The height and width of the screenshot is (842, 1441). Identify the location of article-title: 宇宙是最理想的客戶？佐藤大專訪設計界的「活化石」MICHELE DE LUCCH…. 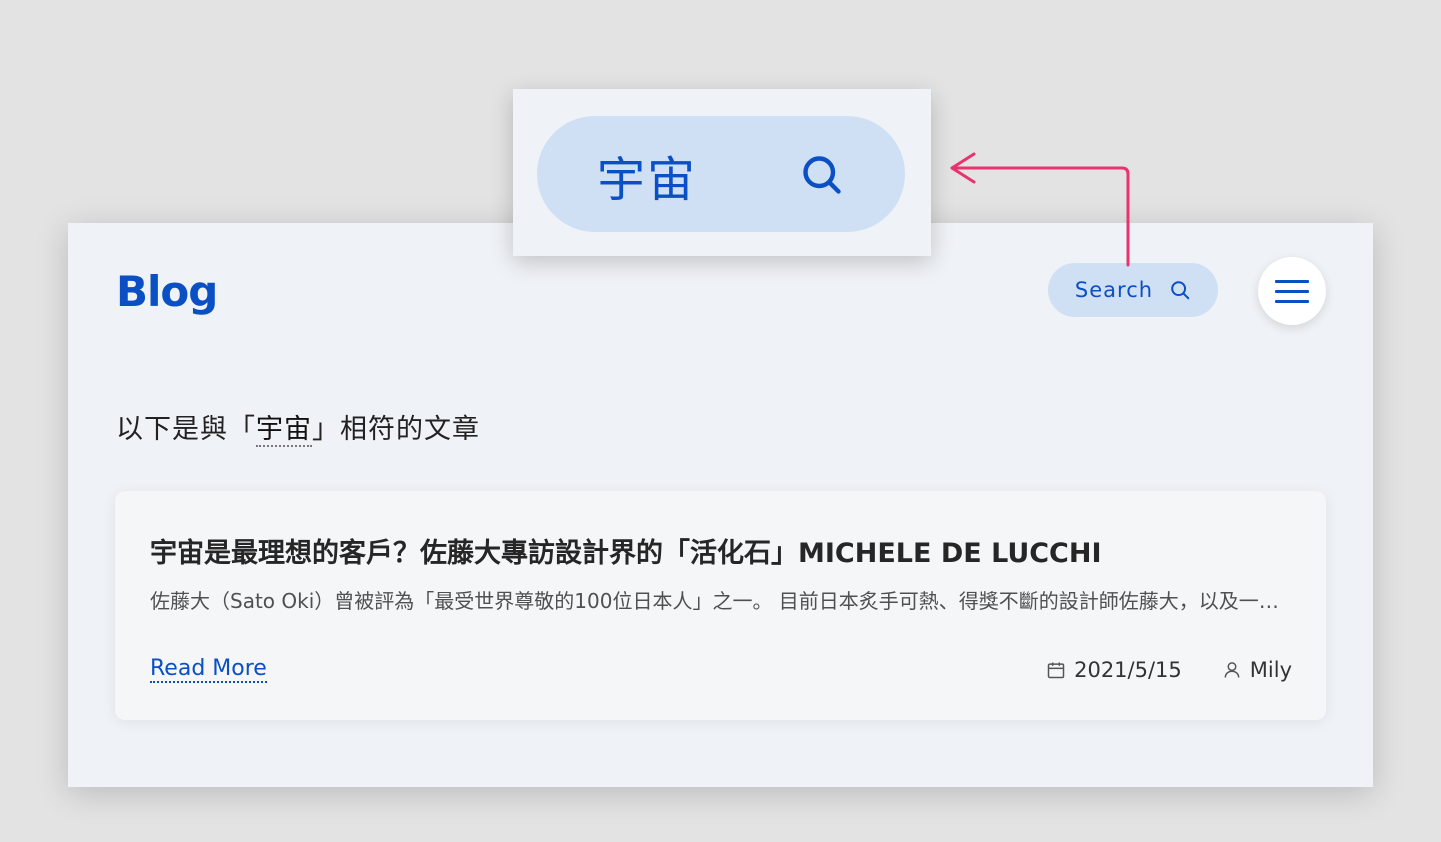
(626, 550).